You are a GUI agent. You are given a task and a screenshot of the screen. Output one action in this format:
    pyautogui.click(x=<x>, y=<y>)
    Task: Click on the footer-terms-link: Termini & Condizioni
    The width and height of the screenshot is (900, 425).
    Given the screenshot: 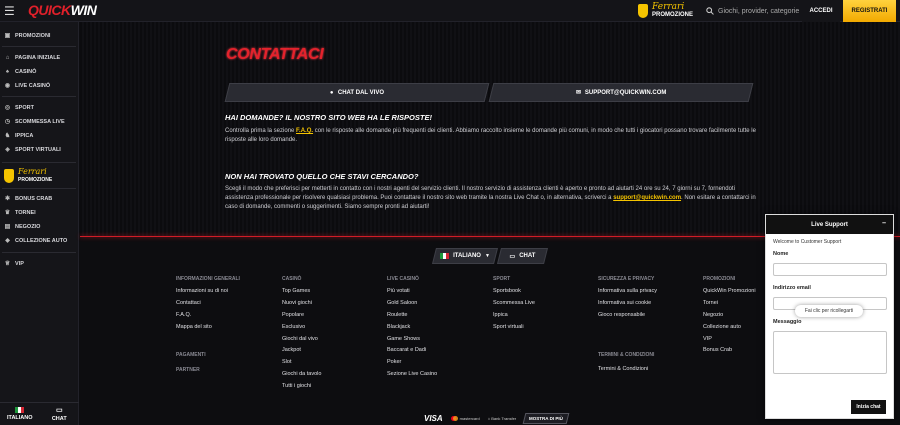 What is the action you would take?
    pyautogui.click(x=623, y=369)
    